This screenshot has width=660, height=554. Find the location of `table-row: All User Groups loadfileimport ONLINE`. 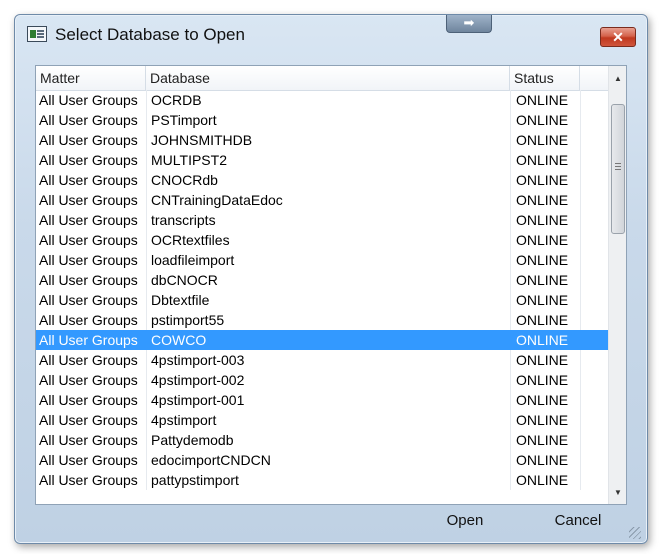

table-row: All User Groups loadfileimport ONLINE is located at coordinates (322, 260).